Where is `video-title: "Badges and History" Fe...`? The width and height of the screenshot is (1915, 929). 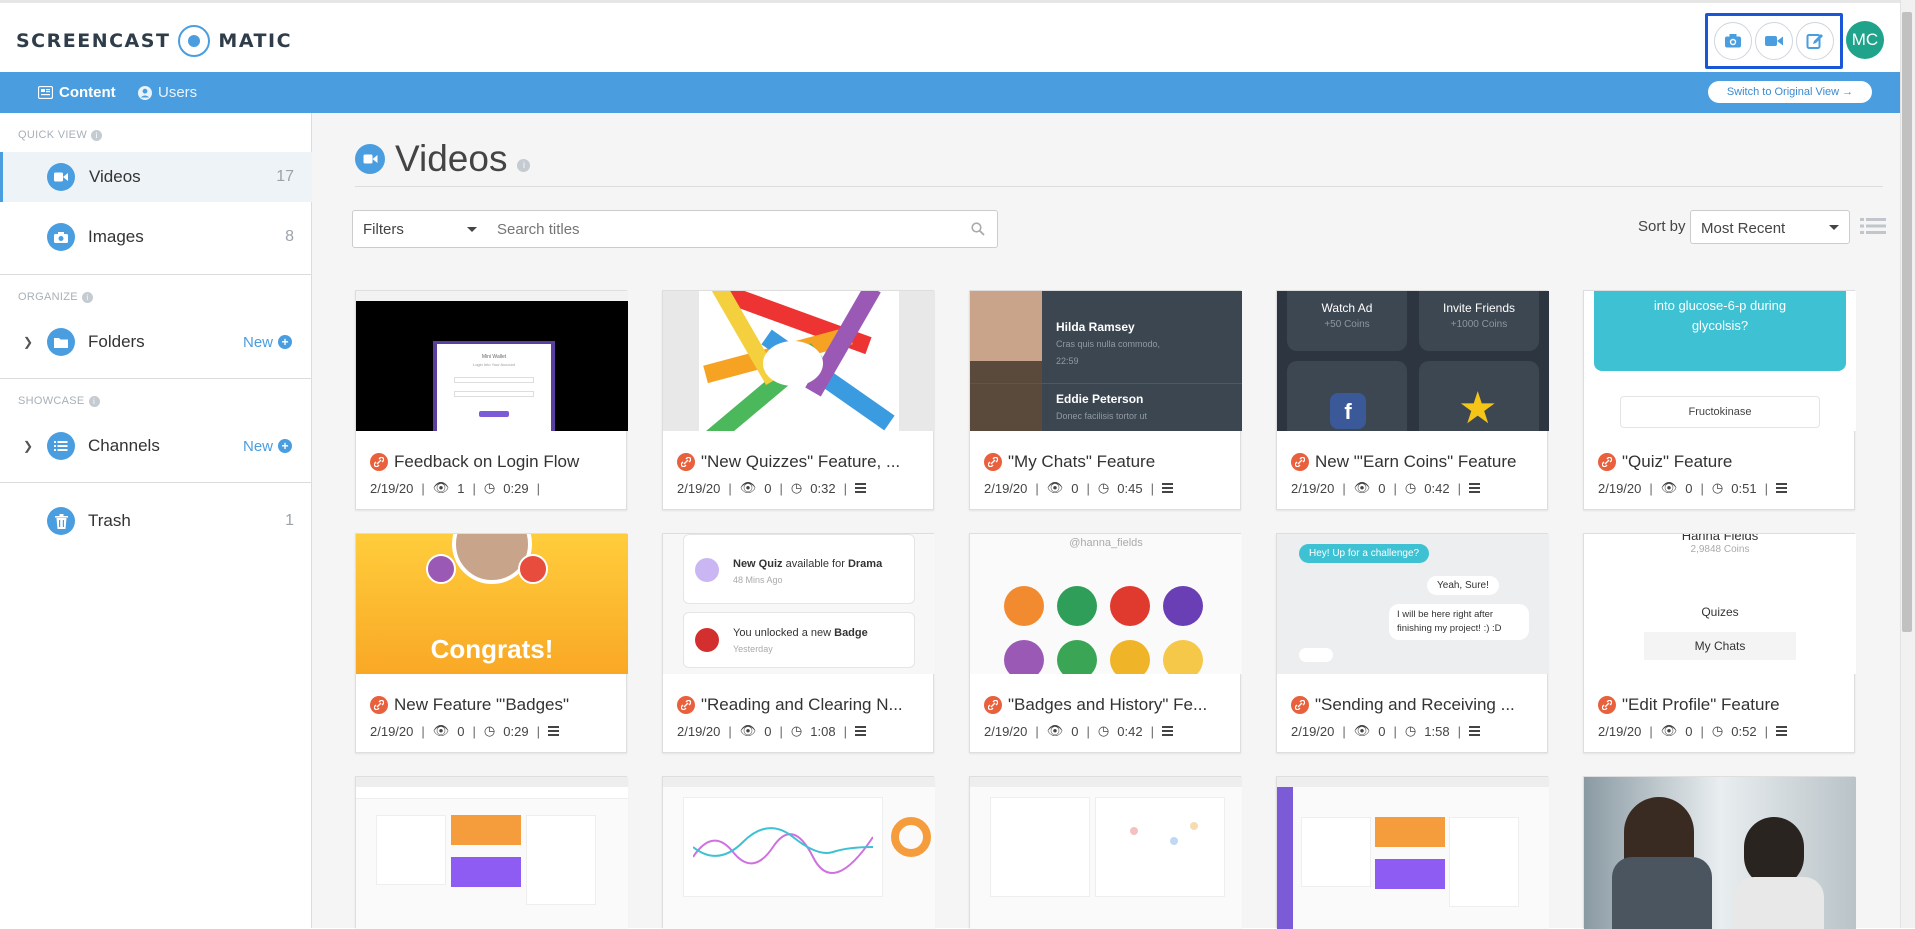
video-title: "Badges and History" Fe... is located at coordinates (1109, 705).